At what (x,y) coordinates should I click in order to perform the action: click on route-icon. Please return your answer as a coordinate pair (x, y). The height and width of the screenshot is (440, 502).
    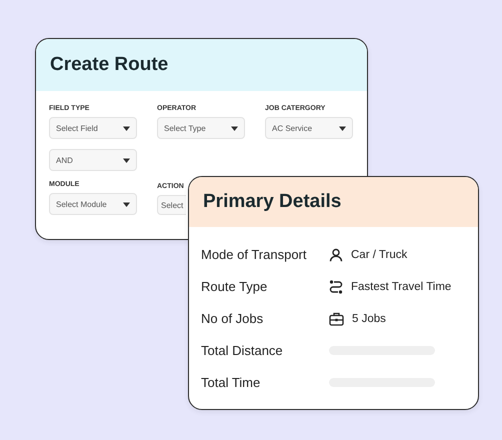
    Looking at the image, I should click on (336, 287).